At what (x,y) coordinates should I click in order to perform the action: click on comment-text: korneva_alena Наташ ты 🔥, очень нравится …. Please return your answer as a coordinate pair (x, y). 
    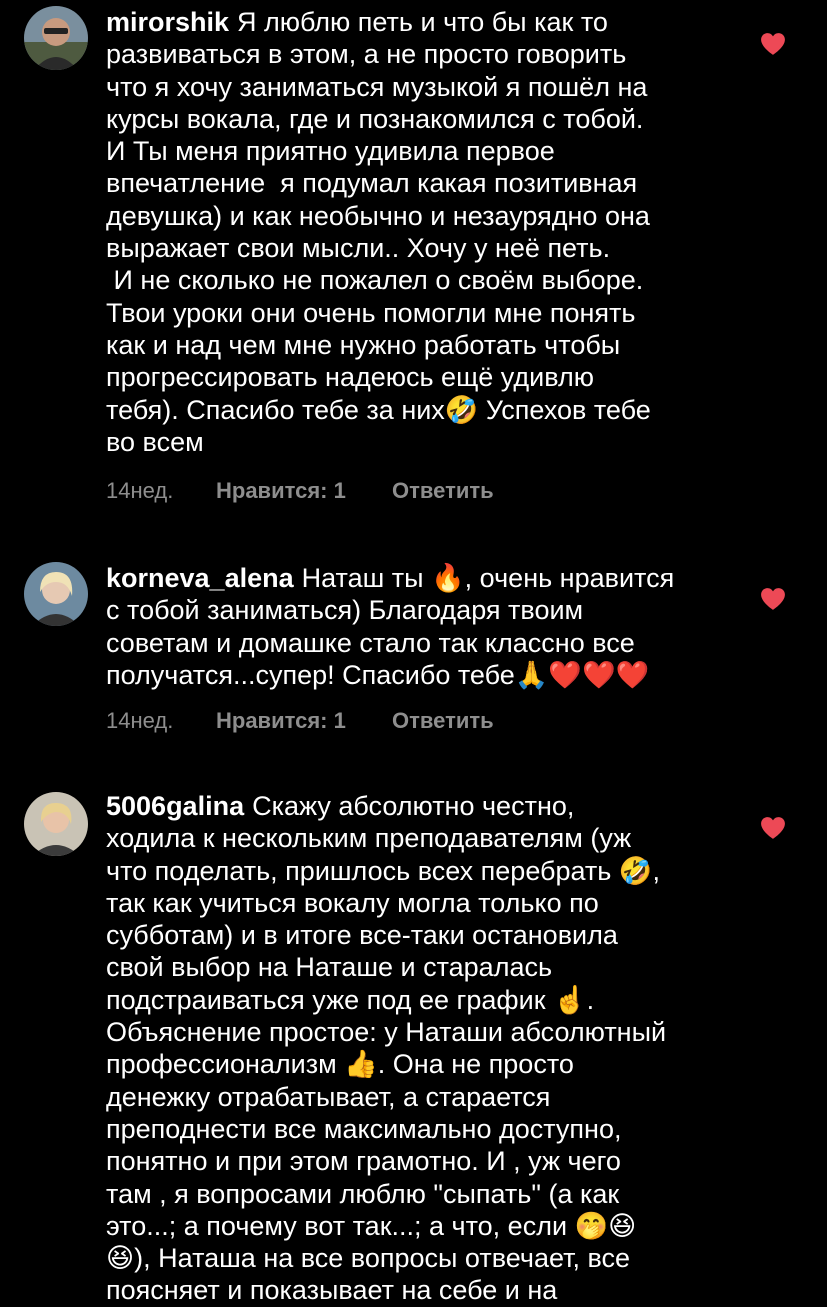
    Looking at the image, I should click on (411, 626).